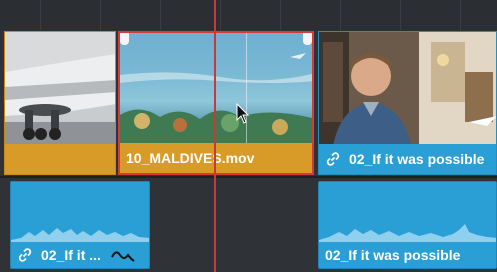  What do you see at coordinates (124, 39) in the screenshot?
I see `trim-handle-left` at bounding box center [124, 39].